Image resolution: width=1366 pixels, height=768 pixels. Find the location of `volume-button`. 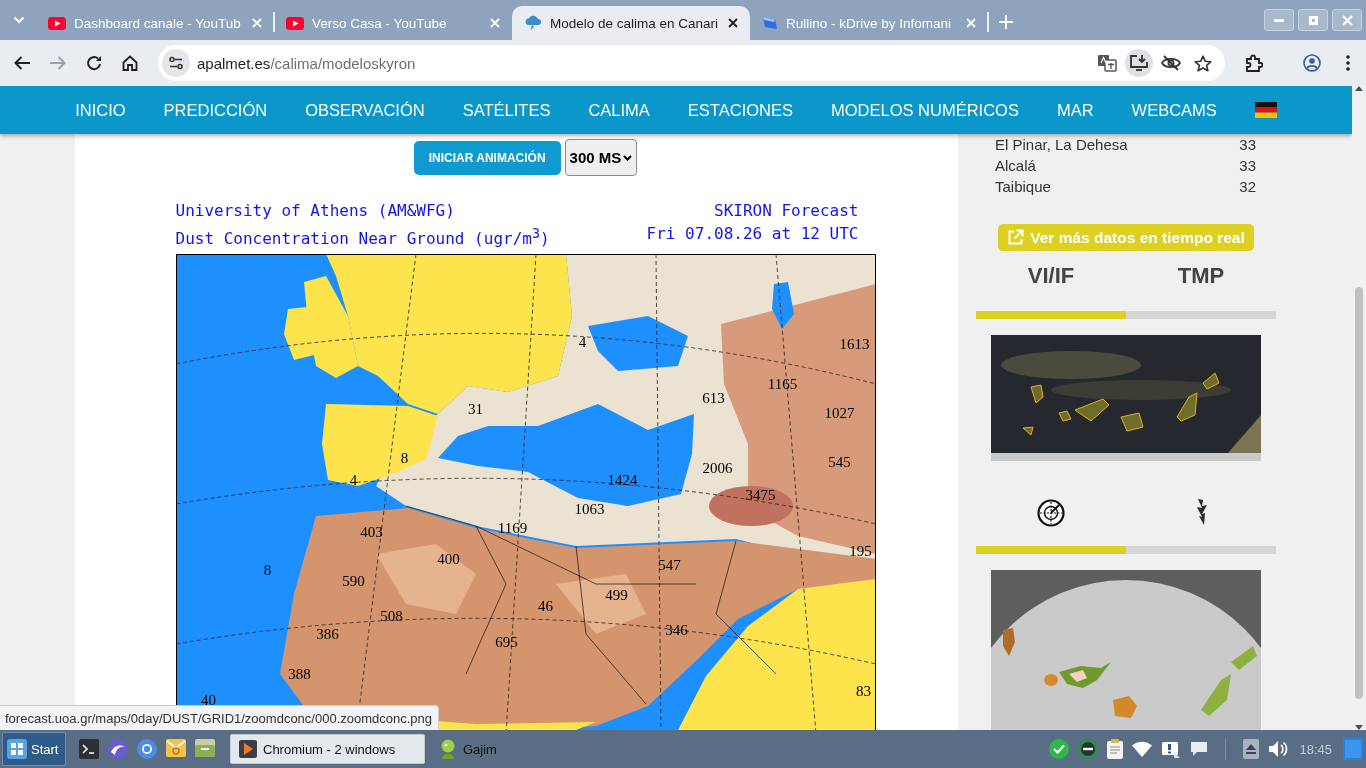

volume-button is located at coordinates (1278, 749).